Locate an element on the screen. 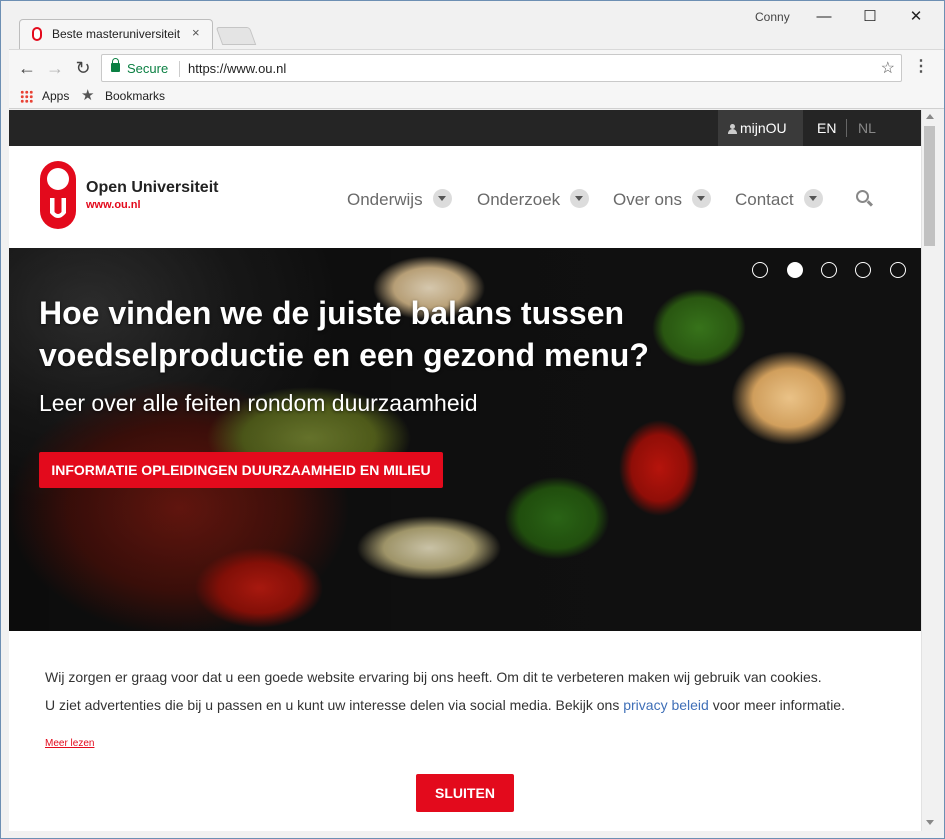 This screenshot has height=839, width=945. bookmark-star-icon: ☆ is located at coordinates (888, 68).